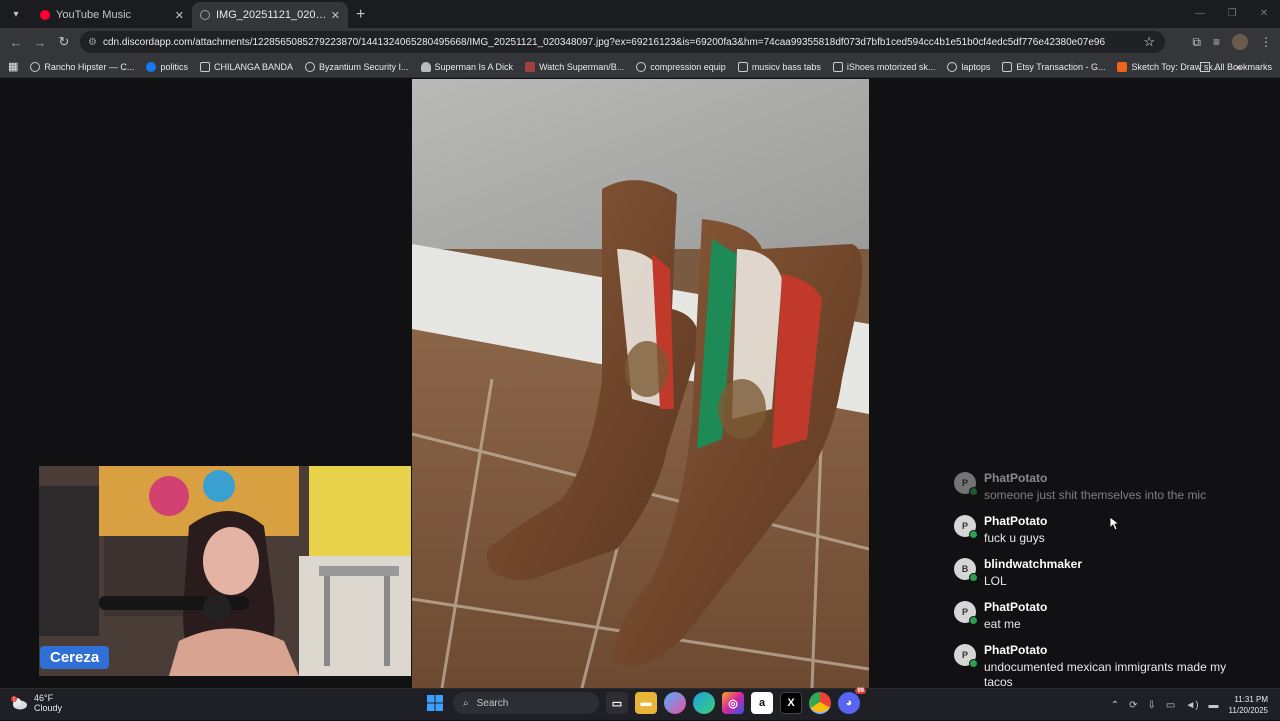 The width and height of the screenshot is (1280, 721). Describe the element at coordinates (1232, 14) in the screenshot. I see `maximize-icon: ❐` at that location.